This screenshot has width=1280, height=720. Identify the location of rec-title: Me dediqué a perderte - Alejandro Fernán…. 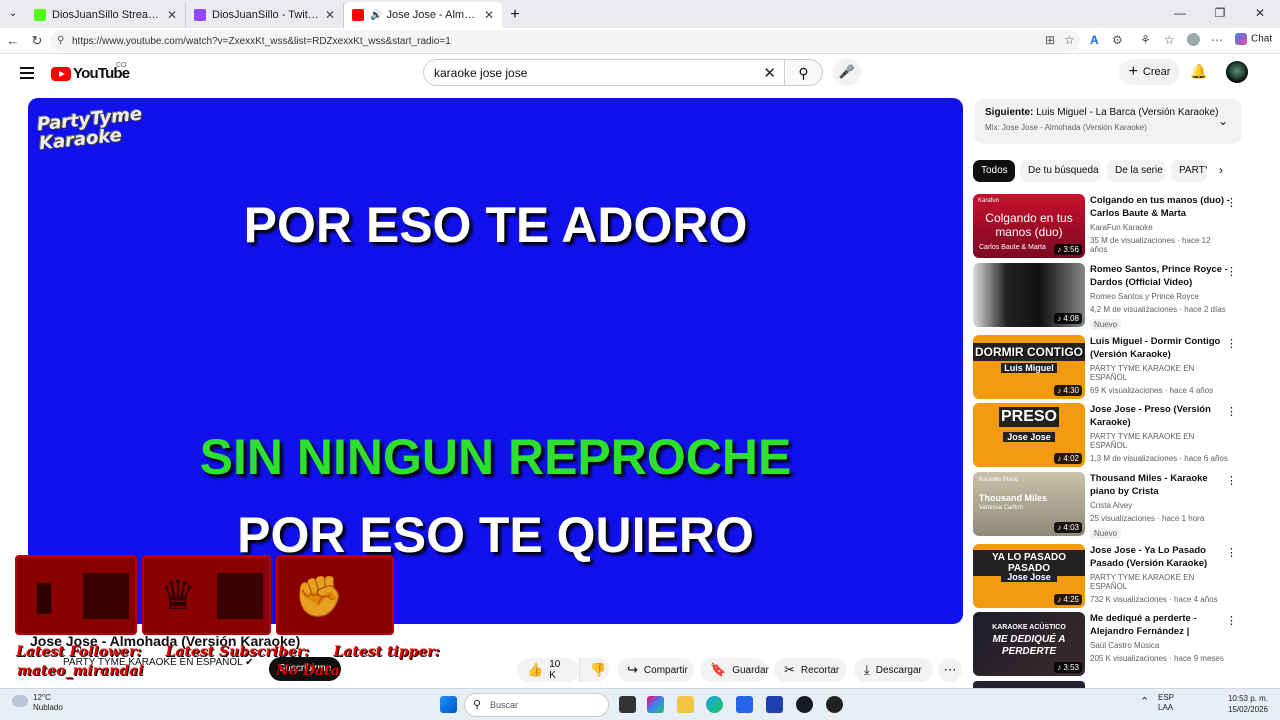
(1160, 625).